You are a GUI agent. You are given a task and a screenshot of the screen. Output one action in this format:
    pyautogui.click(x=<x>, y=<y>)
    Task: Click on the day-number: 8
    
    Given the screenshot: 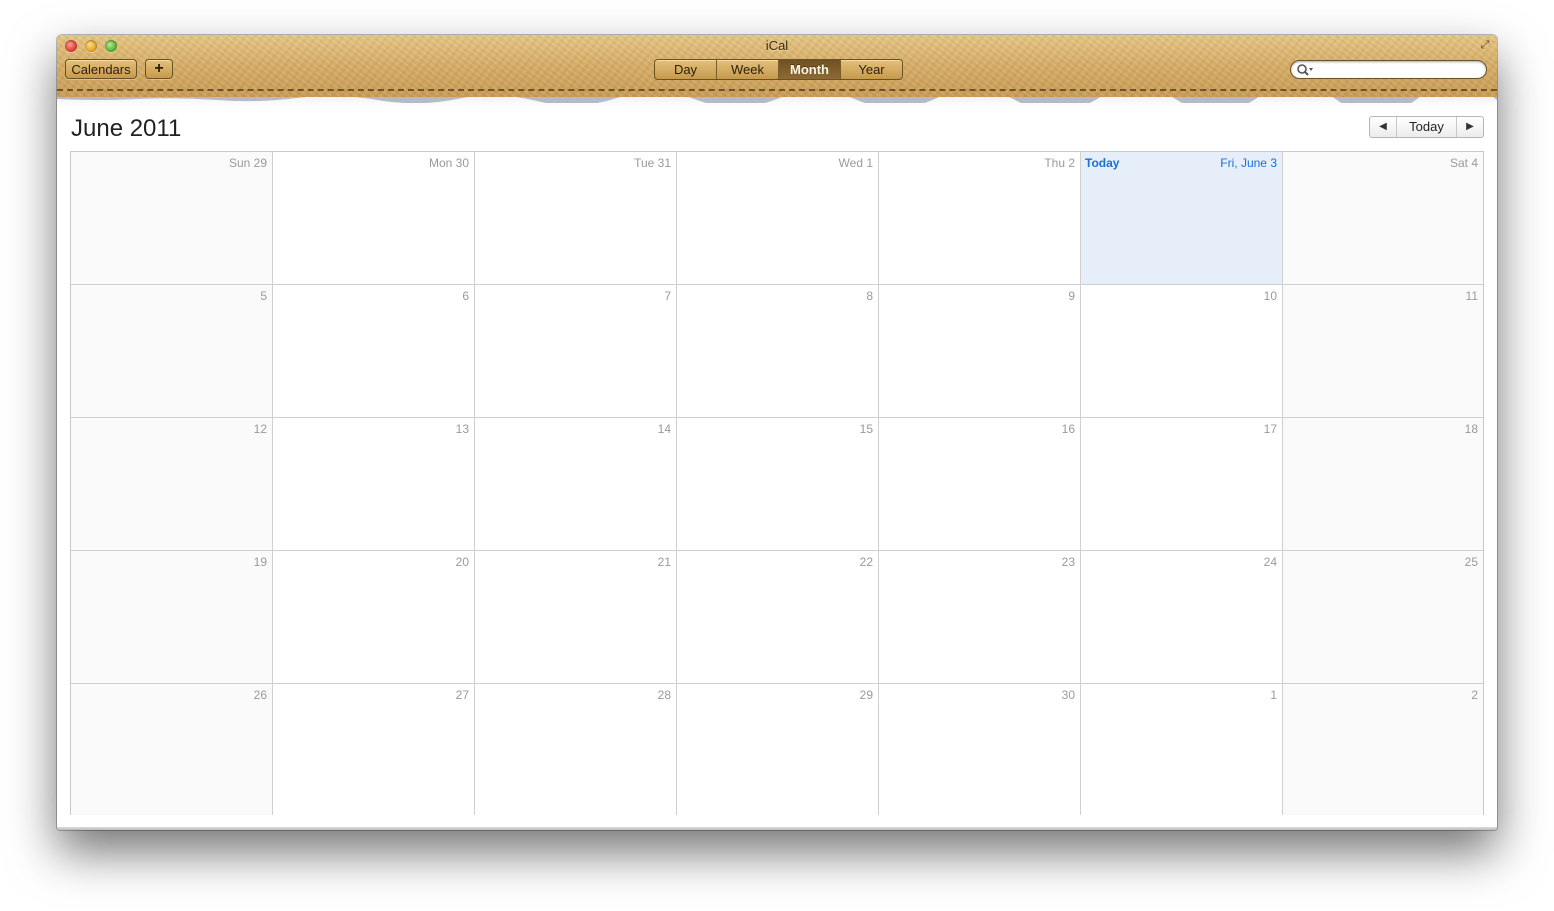 What is the action you would take?
    pyautogui.click(x=869, y=296)
    